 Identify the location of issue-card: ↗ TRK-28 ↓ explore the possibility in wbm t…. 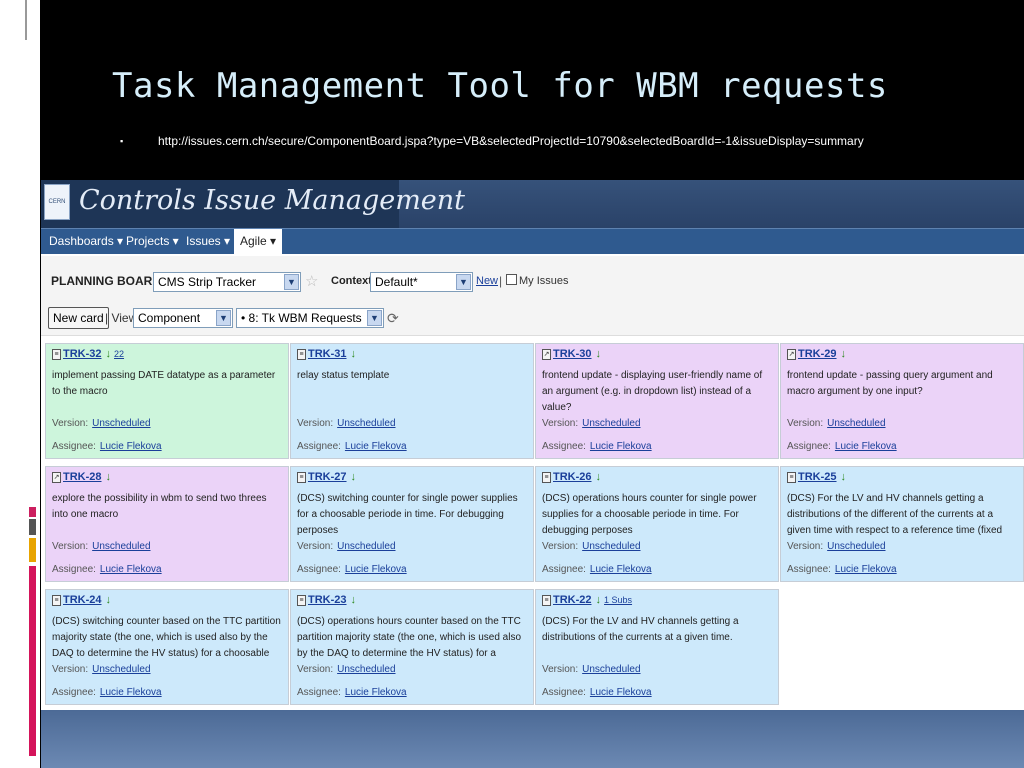
(167, 524).